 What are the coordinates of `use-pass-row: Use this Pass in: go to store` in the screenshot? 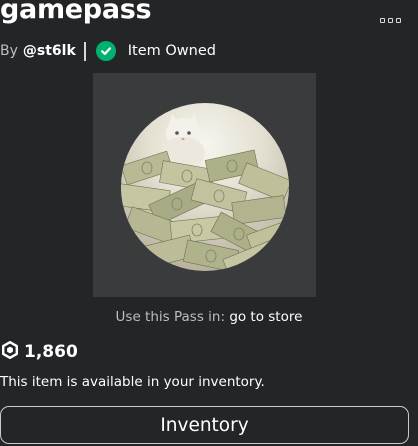 It's located at (209, 317).